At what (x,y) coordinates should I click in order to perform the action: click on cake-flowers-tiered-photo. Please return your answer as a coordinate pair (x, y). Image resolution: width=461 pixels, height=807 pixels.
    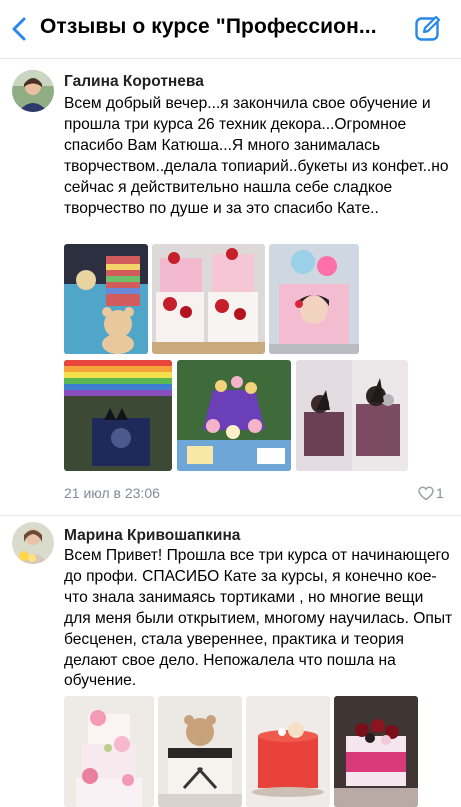
    Looking at the image, I should click on (109, 751).